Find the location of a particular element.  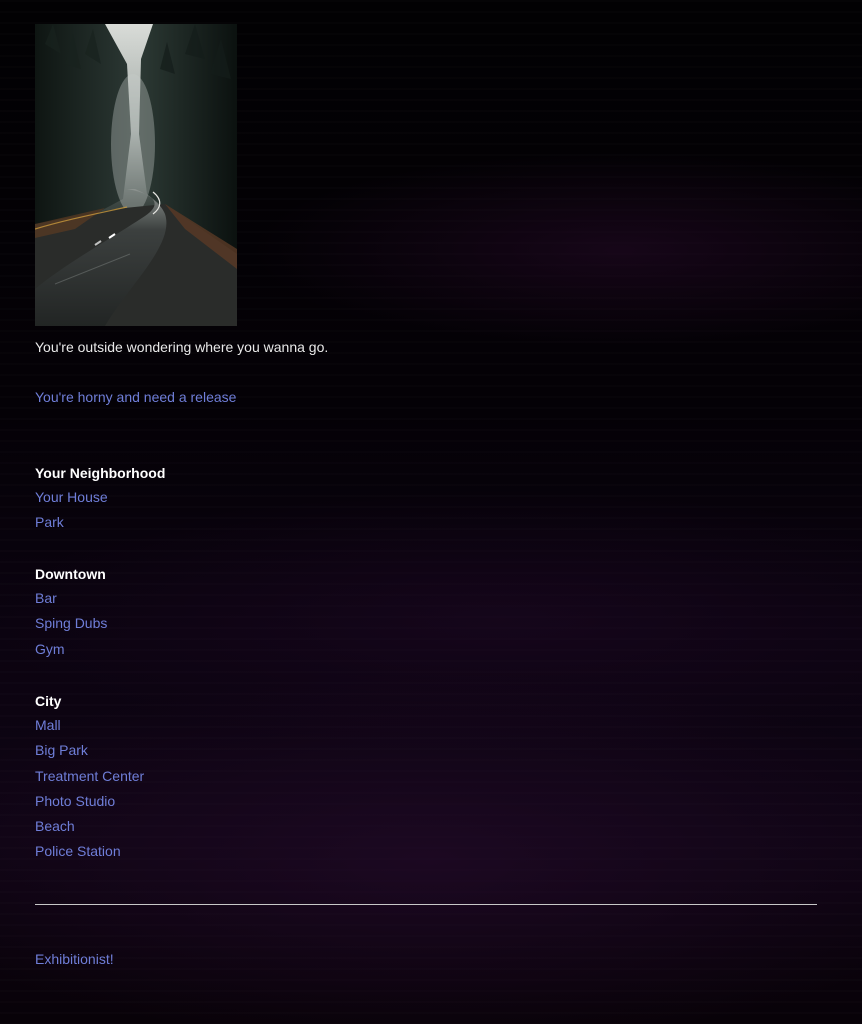

list-item: Gym is located at coordinates (185, 649).